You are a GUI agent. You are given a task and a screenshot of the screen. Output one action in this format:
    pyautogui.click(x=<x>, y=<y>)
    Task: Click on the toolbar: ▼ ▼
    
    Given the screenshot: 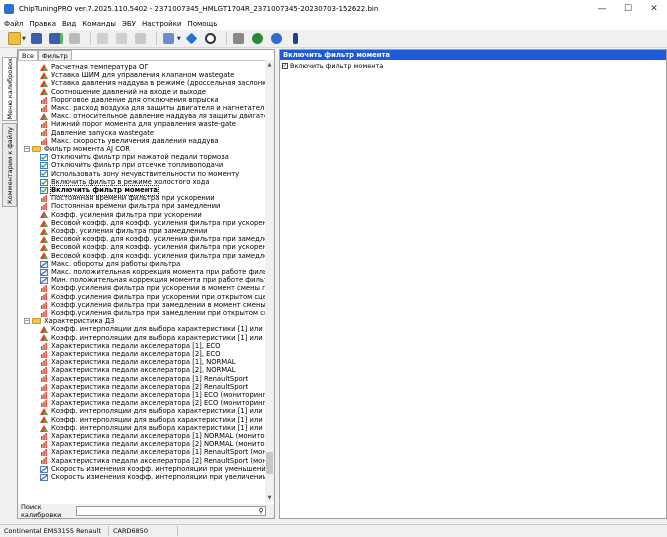 What is the action you would take?
    pyautogui.click(x=333, y=39)
    